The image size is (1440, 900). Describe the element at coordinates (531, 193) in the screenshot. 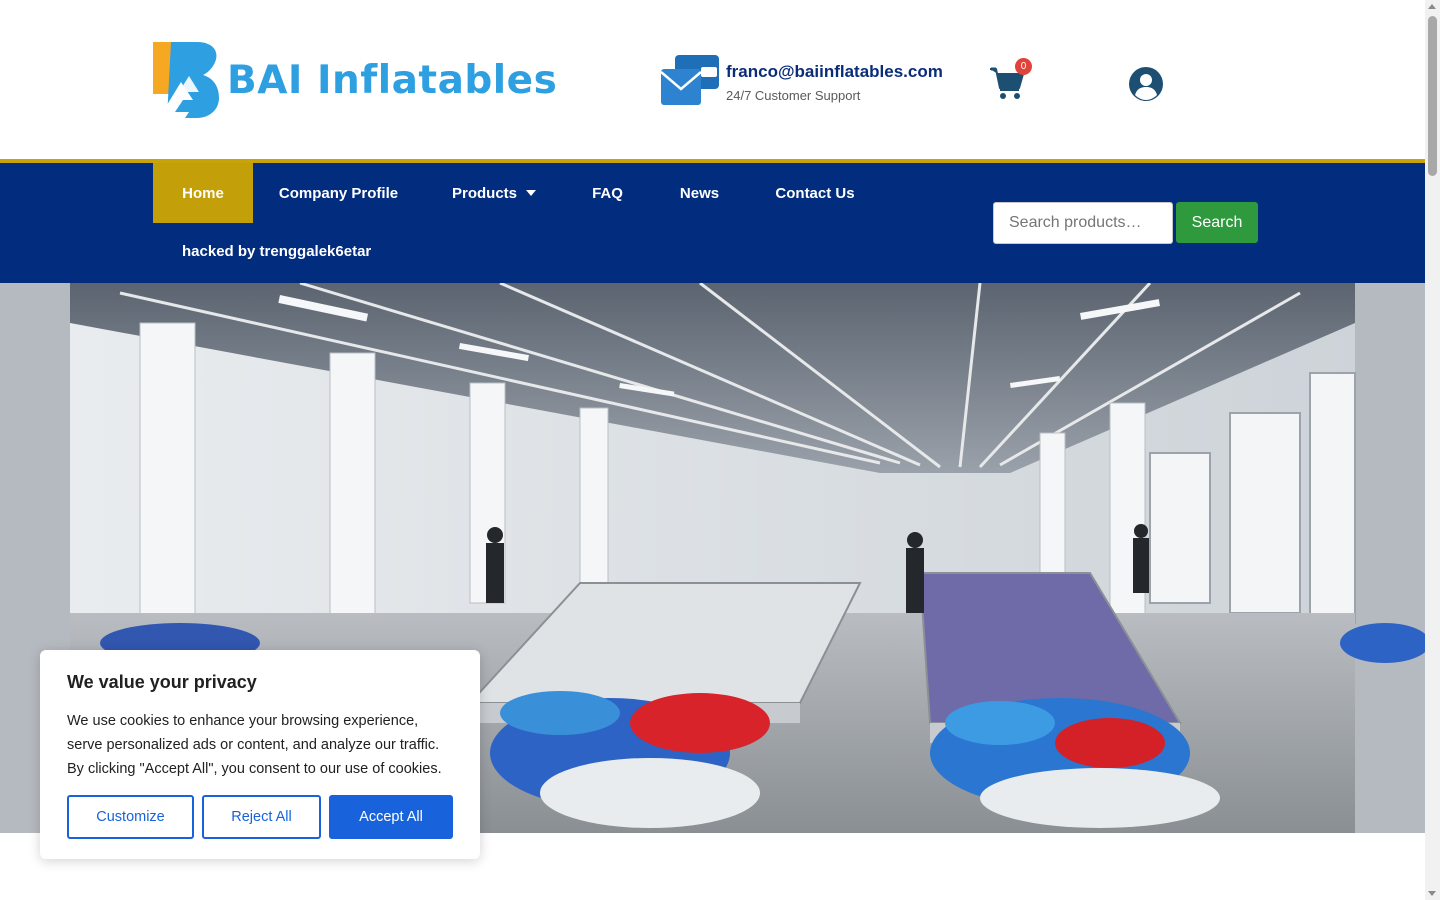

I see `chevron-down-icon` at that location.